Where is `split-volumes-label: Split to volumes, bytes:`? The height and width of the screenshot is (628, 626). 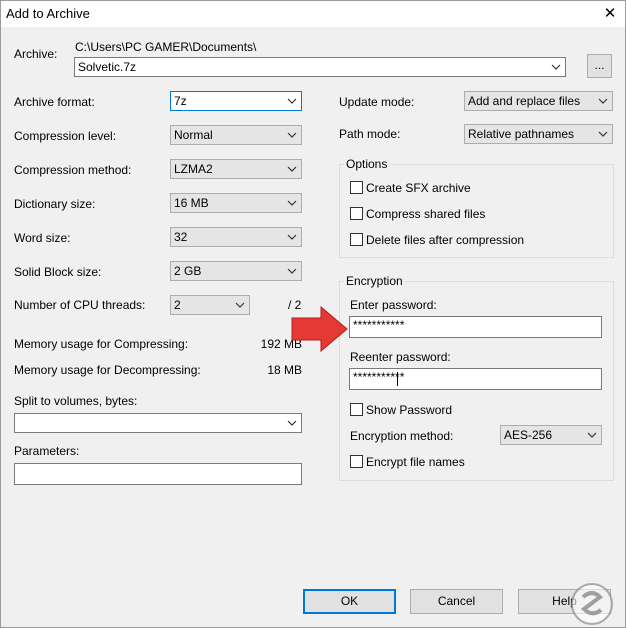 split-volumes-label: Split to volumes, bytes: is located at coordinates (76, 401).